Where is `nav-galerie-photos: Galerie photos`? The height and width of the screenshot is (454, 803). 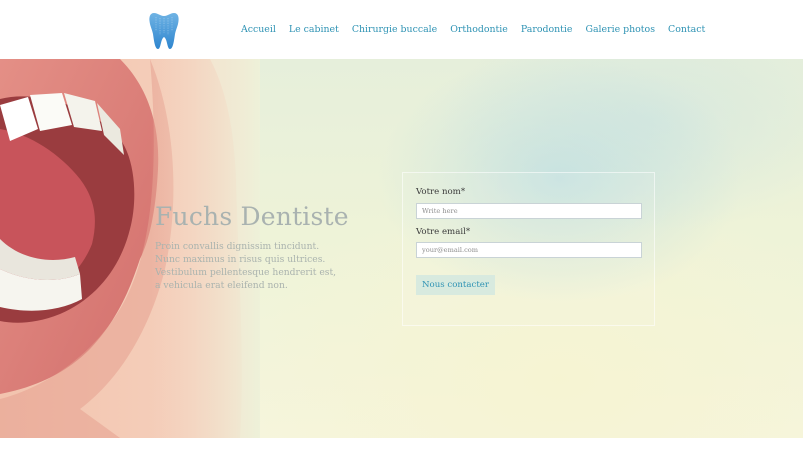
nav-galerie-photos: Galerie photos is located at coordinates (620, 29).